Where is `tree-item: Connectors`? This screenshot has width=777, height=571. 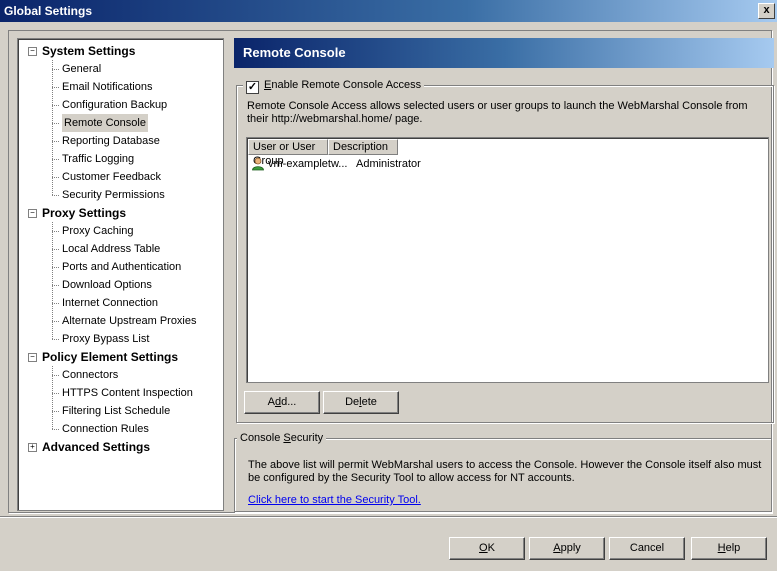
tree-item: Connectors is located at coordinates (90, 375).